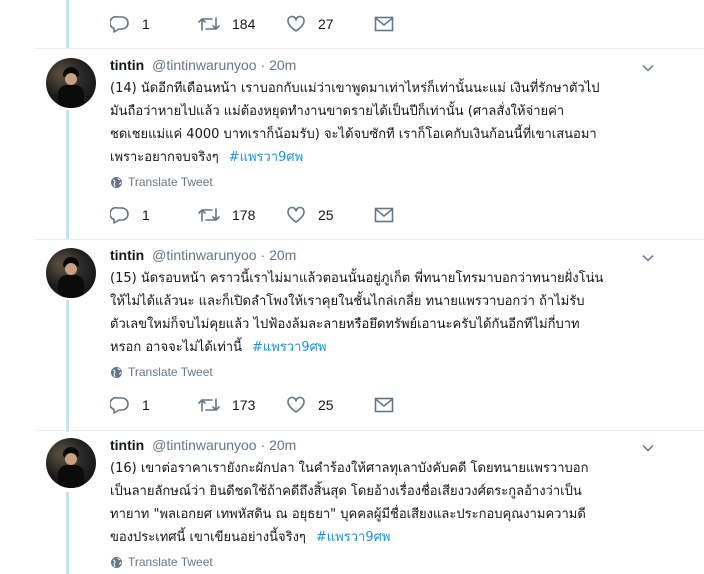  I want to click on retweet-button: 178, so click(242, 215).